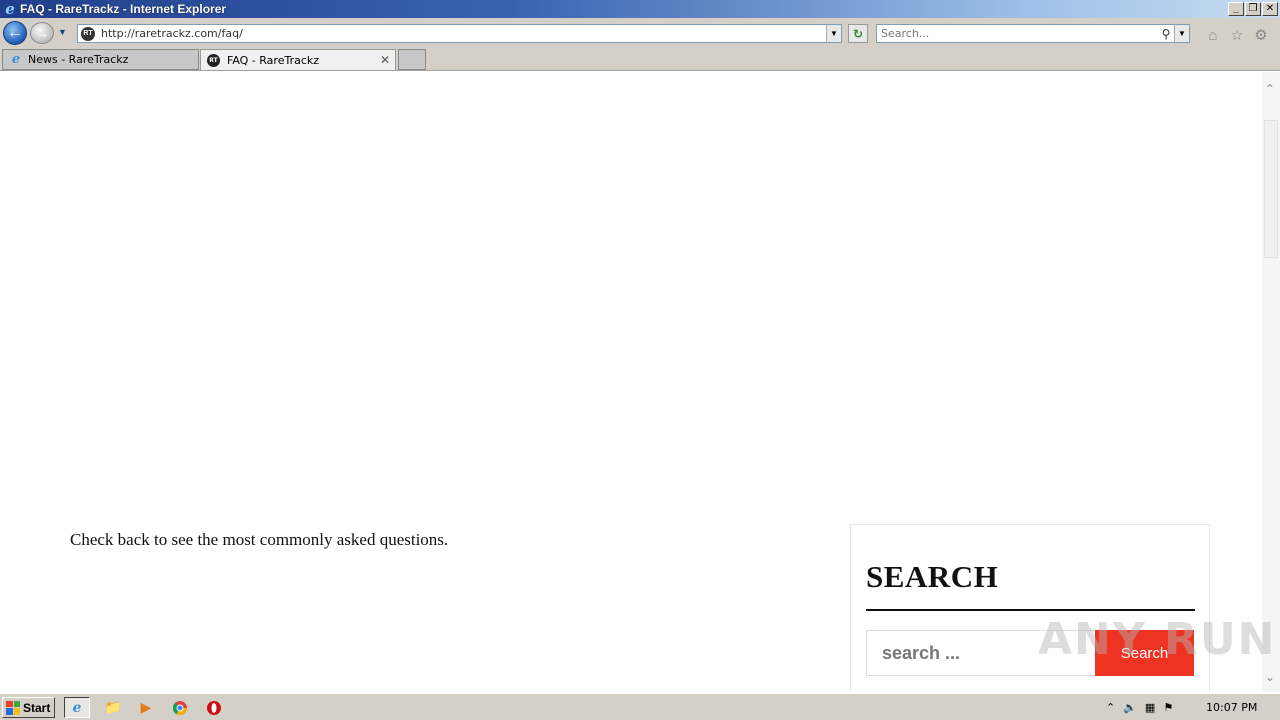 This screenshot has height=720, width=1280. What do you see at coordinates (273, 60) in the screenshot?
I see `tab-label: FAQ - RareTrackz` at bounding box center [273, 60].